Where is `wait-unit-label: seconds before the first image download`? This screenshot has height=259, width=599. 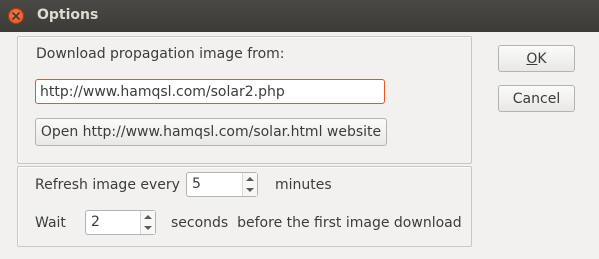 wait-unit-label: seconds before the first image download is located at coordinates (316, 223).